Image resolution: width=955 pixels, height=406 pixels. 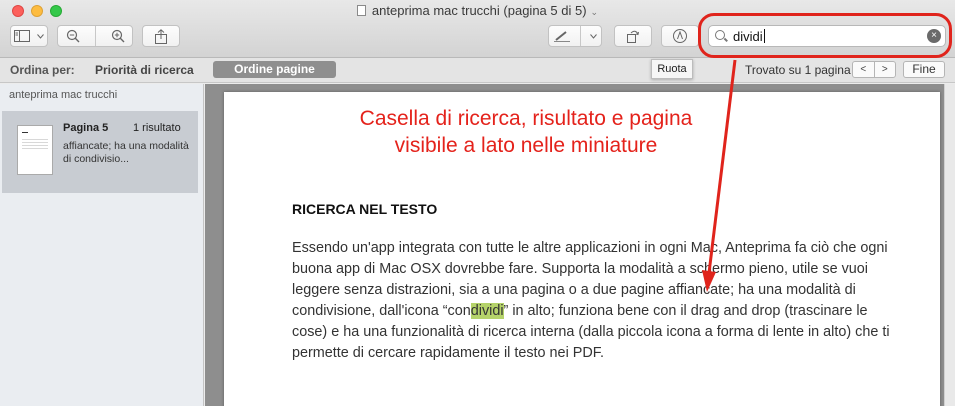 What do you see at coordinates (562, 36) in the screenshot?
I see `highlighter-icon` at bounding box center [562, 36].